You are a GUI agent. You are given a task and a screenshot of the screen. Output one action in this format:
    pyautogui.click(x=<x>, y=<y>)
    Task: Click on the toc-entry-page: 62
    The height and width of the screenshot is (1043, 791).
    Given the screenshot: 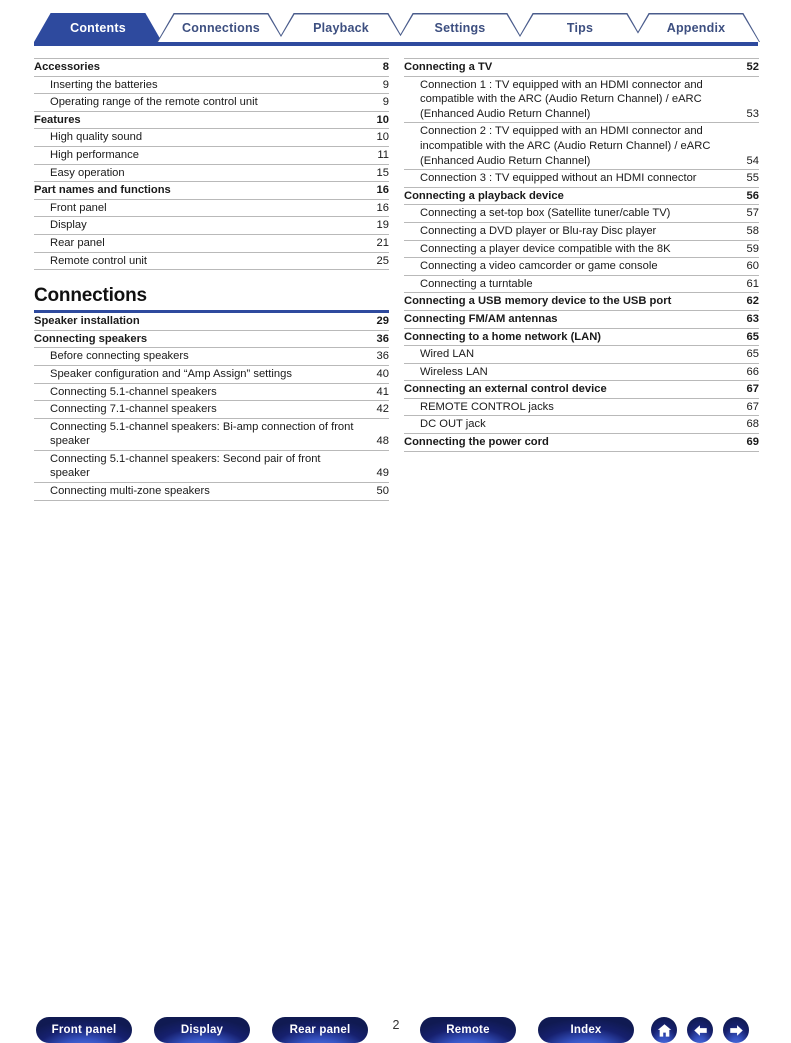 What is the action you would take?
    pyautogui.click(x=752, y=301)
    